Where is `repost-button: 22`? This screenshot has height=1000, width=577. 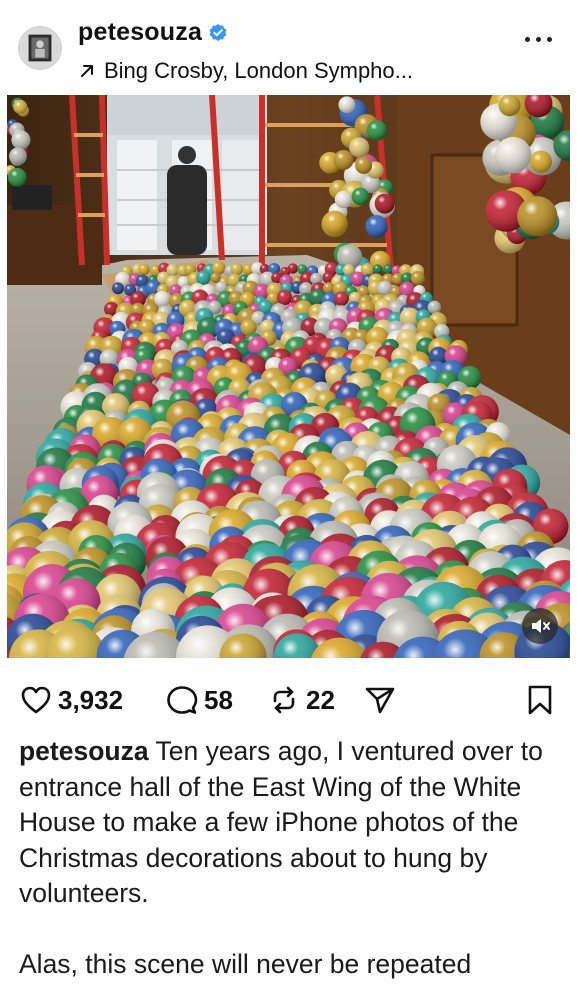
repost-button: 22 is located at coordinates (301, 700).